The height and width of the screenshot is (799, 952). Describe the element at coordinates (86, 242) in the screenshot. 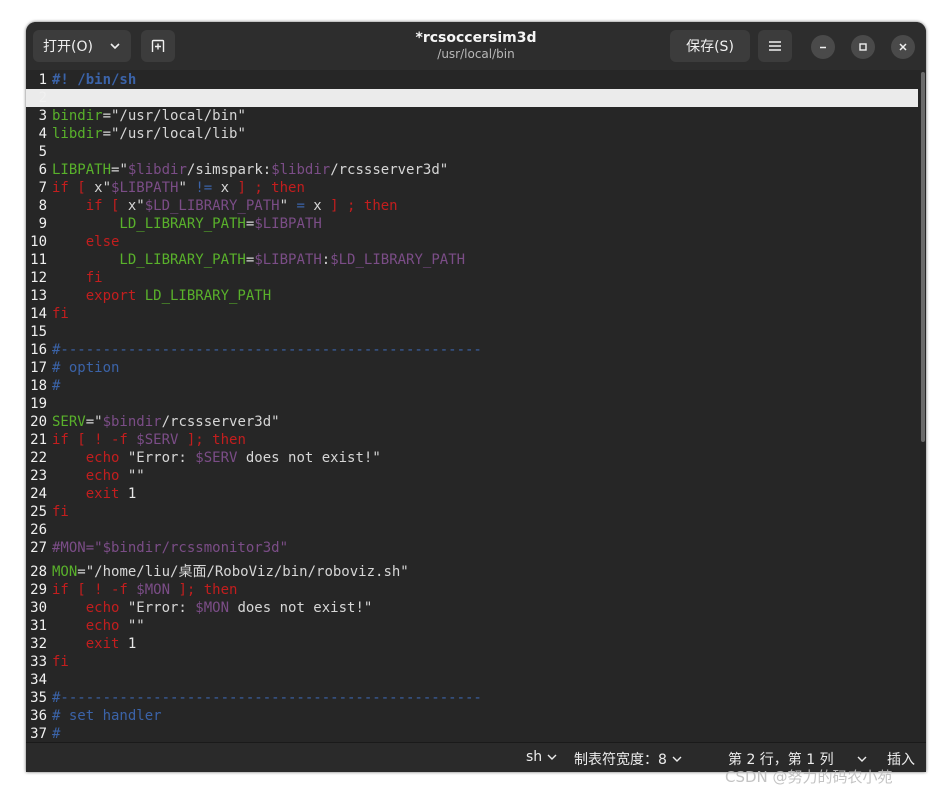

I see `code-token: else` at that location.